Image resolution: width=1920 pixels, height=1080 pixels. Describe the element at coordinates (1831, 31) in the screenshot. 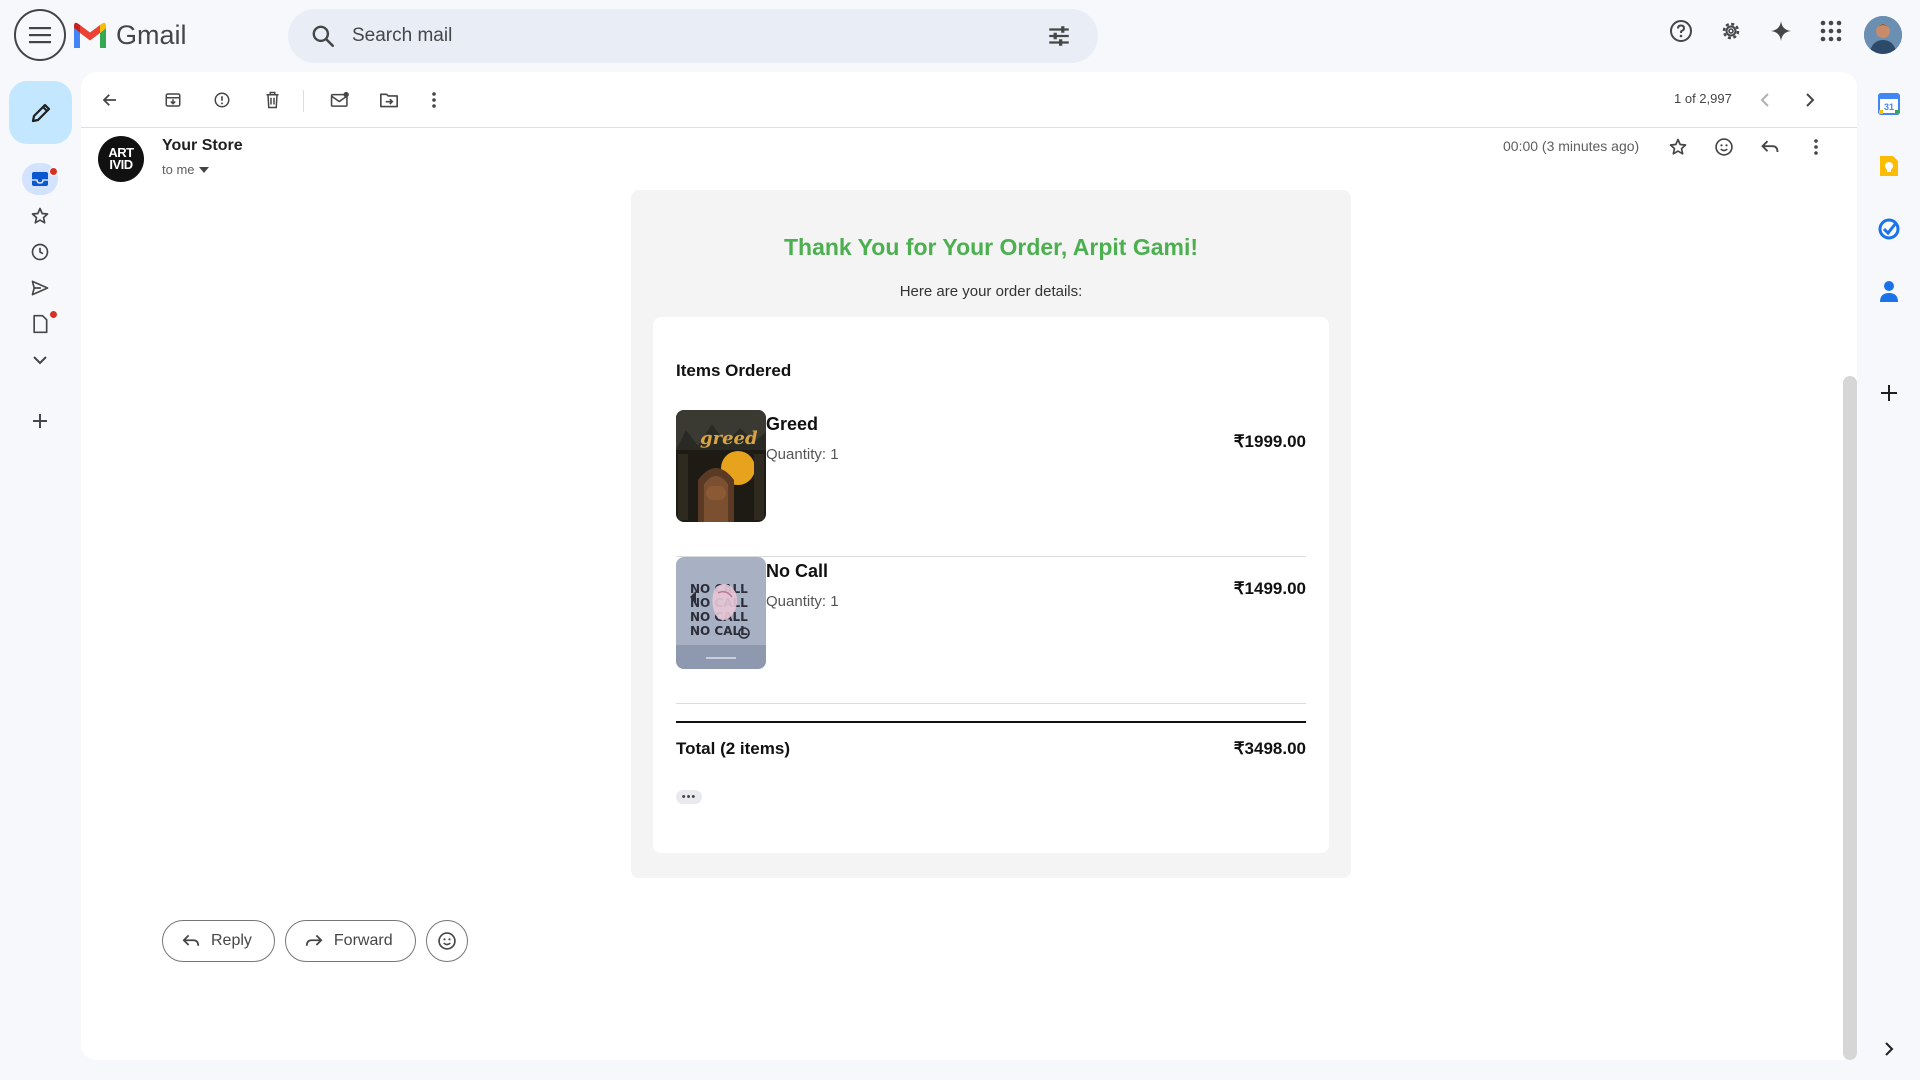

I see `apps-icon` at that location.